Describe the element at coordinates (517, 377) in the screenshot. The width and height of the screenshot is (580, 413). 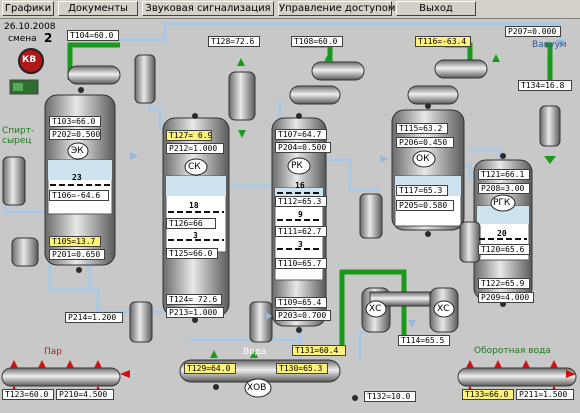
I see `recycle-header` at that location.